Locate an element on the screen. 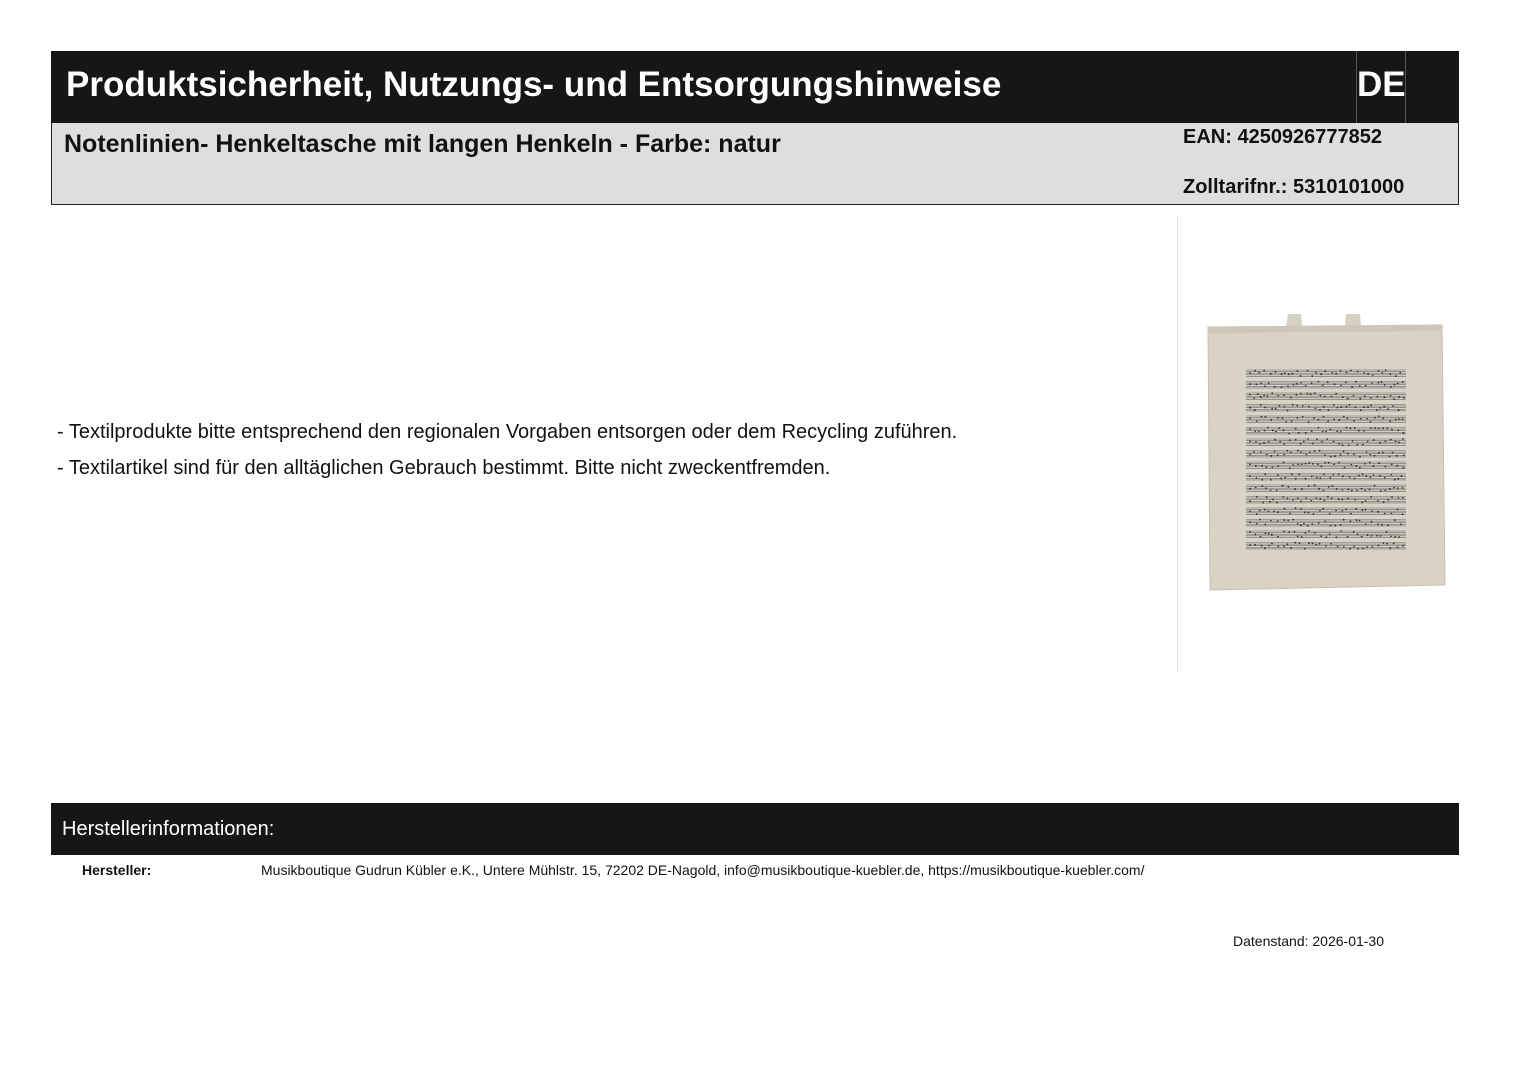 The image size is (1520, 1075). language-code: DE is located at coordinates (1381, 87).